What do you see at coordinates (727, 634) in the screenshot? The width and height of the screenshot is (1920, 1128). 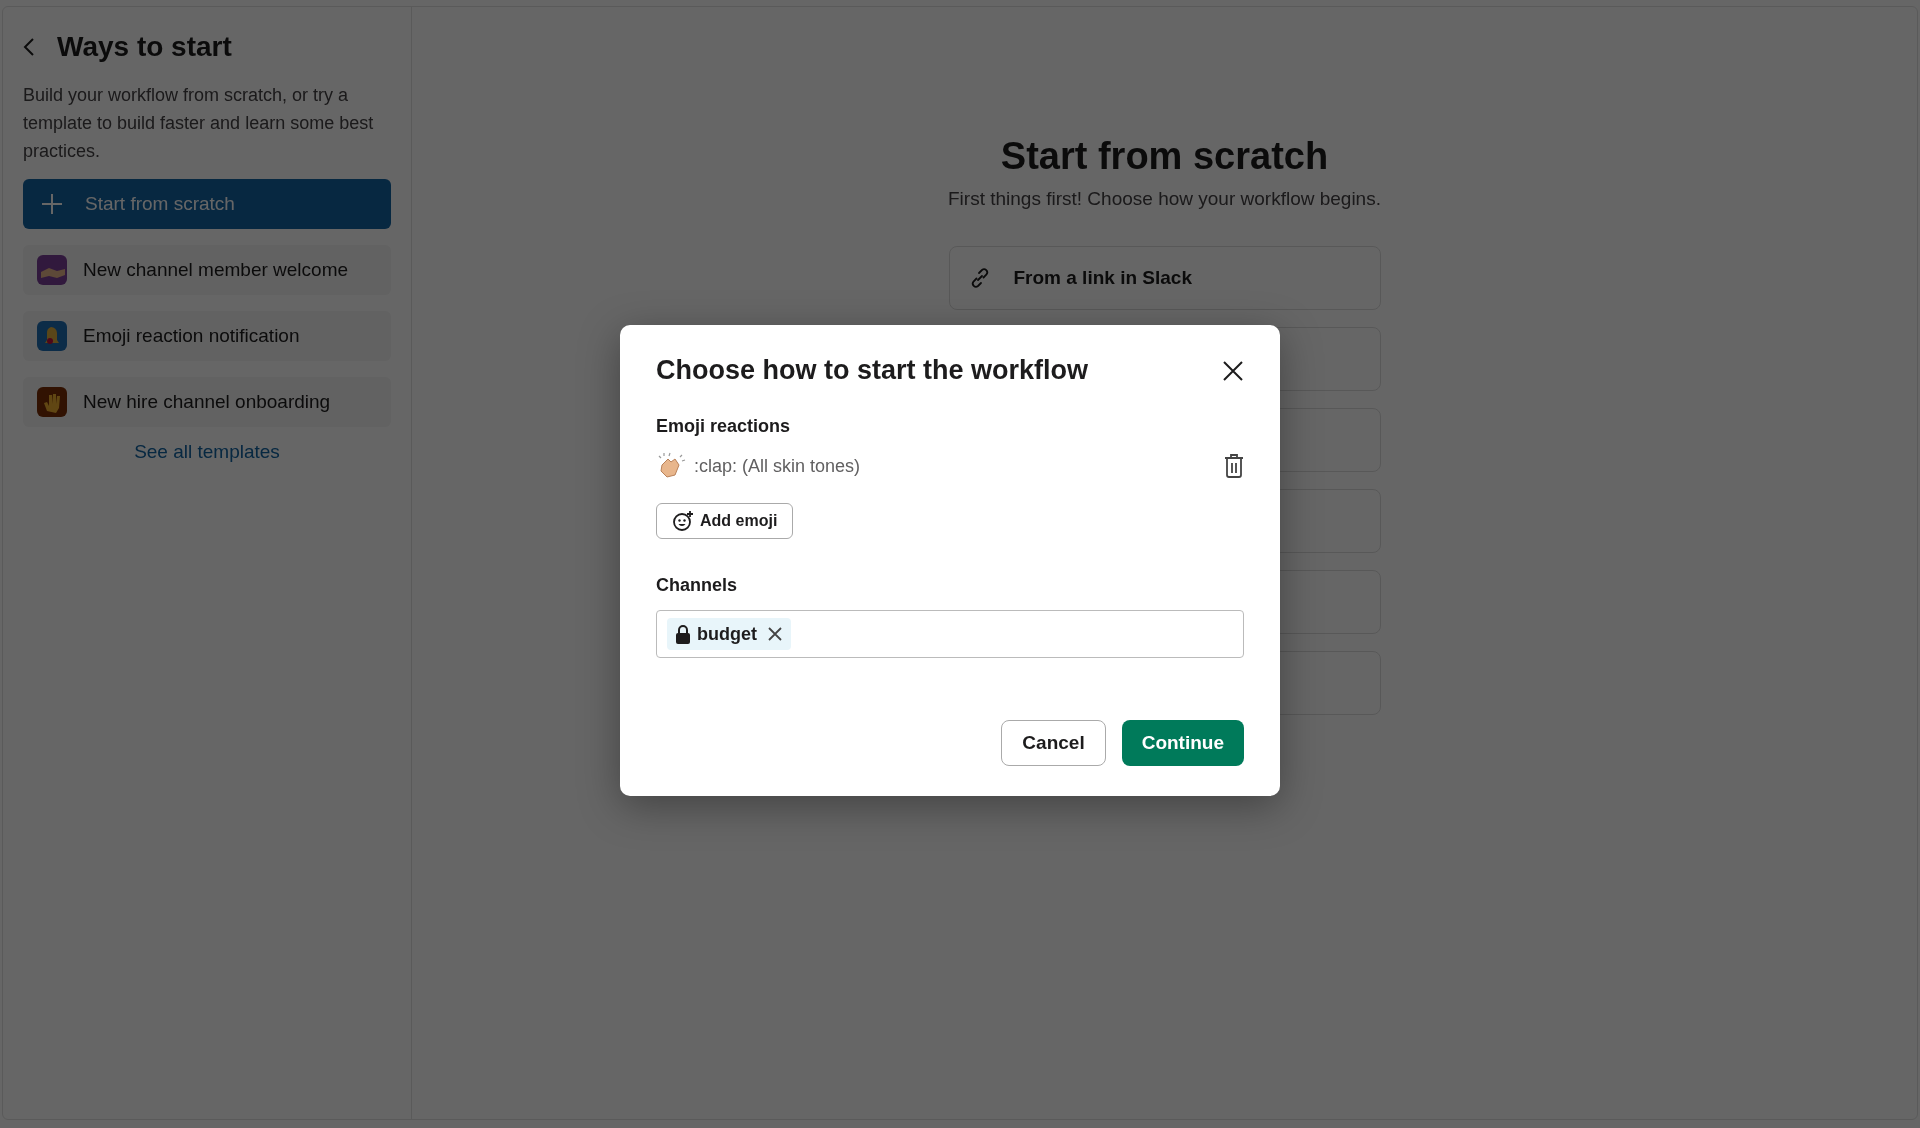 I see `channel-name: budget` at bounding box center [727, 634].